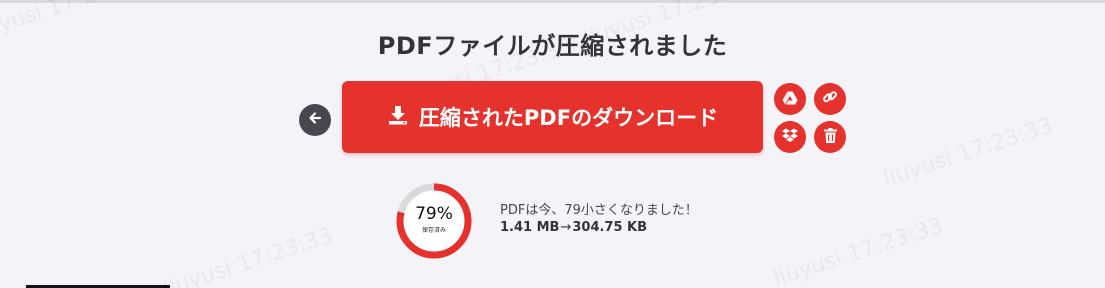 This screenshot has height=288, width=1105. I want to click on download-icon, so click(398, 117).